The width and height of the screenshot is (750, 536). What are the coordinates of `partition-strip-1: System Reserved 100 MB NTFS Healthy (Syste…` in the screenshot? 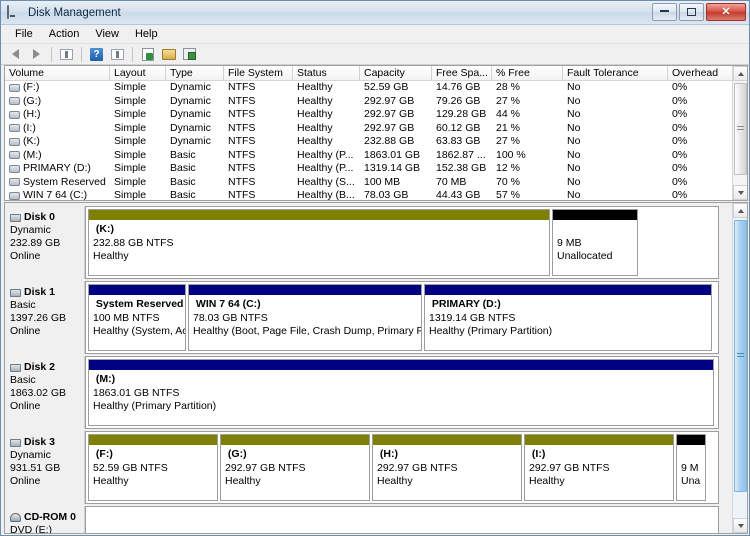 It's located at (402, 317).